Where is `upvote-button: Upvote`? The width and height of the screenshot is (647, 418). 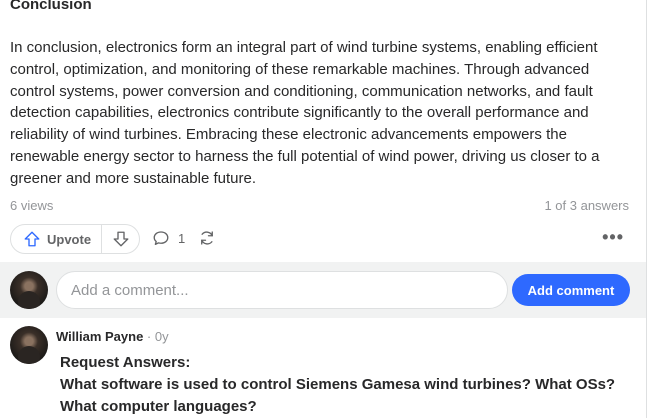 upvote-button: Upvote is located at coordinates (57, 239).